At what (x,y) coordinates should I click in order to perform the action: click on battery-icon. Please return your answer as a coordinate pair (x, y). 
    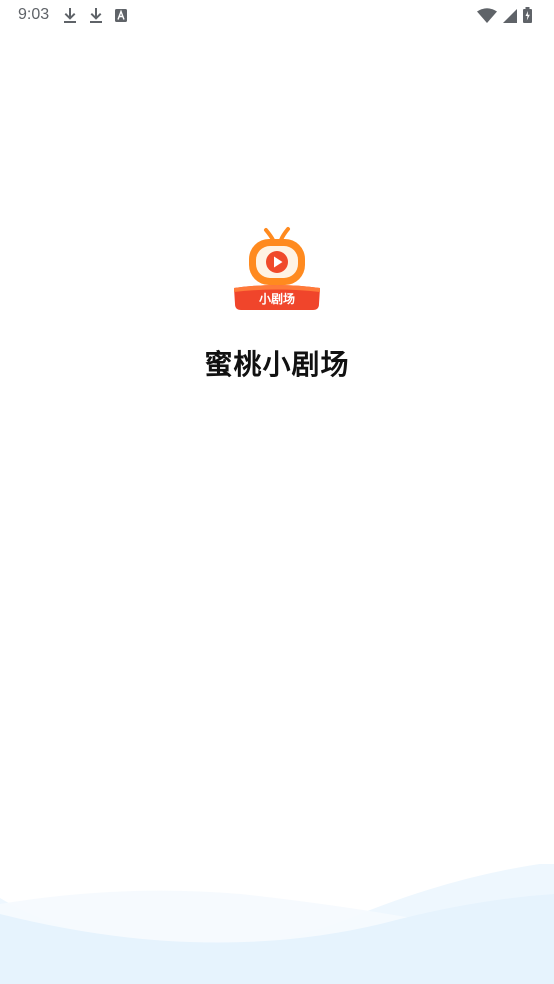
    Looking at the image, I should click on (527, 15).